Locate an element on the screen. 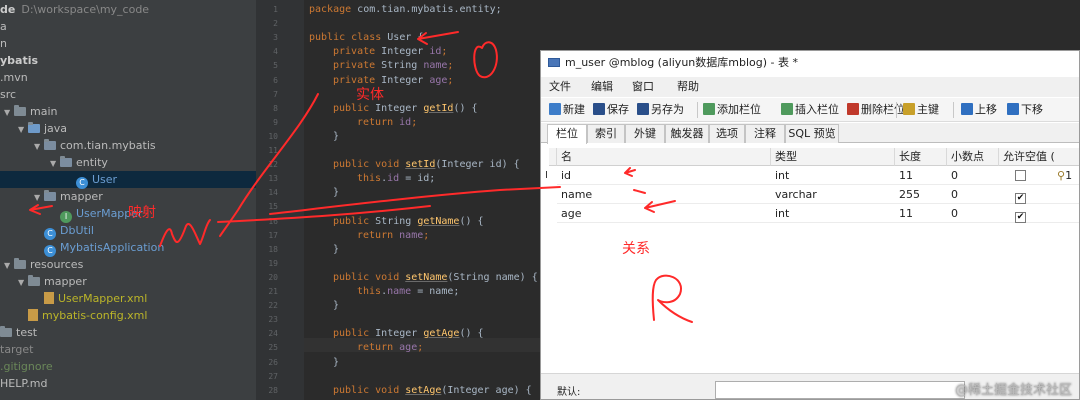 The image size is (1080, 400). code-token: public void is located at coordinates (369, 165).